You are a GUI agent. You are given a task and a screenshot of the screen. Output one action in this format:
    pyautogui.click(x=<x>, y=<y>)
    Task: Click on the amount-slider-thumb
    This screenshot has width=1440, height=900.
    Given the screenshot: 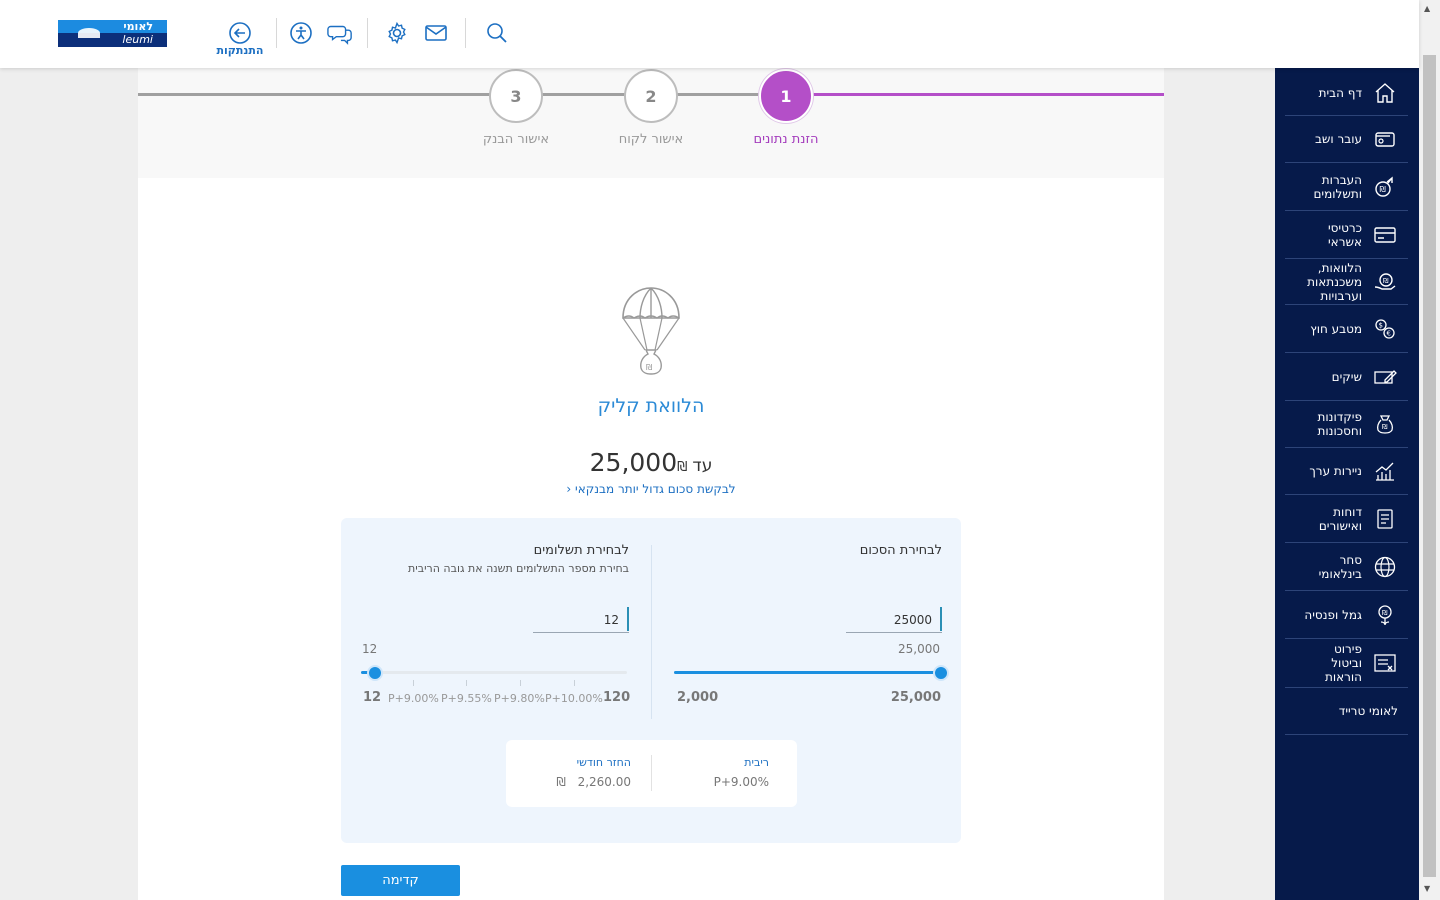 What is the action you would take?
    pyautogui.click(x=941, y=673)
    